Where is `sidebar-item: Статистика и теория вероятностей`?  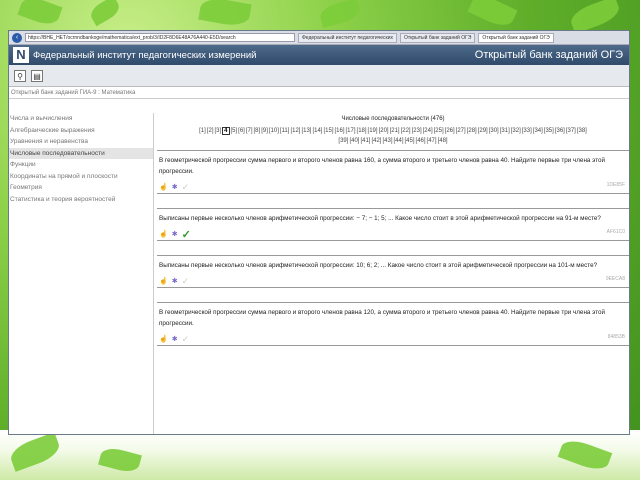 sidebar-item: Статистика и теория вероятностей is located at coordinates (81, 200).